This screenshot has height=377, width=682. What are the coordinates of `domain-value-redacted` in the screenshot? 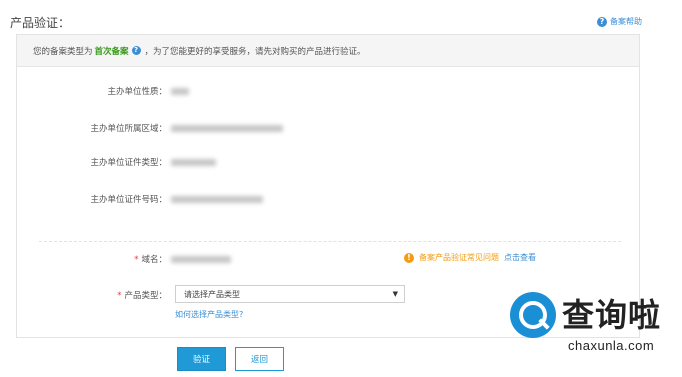 It's located at (201, 259).